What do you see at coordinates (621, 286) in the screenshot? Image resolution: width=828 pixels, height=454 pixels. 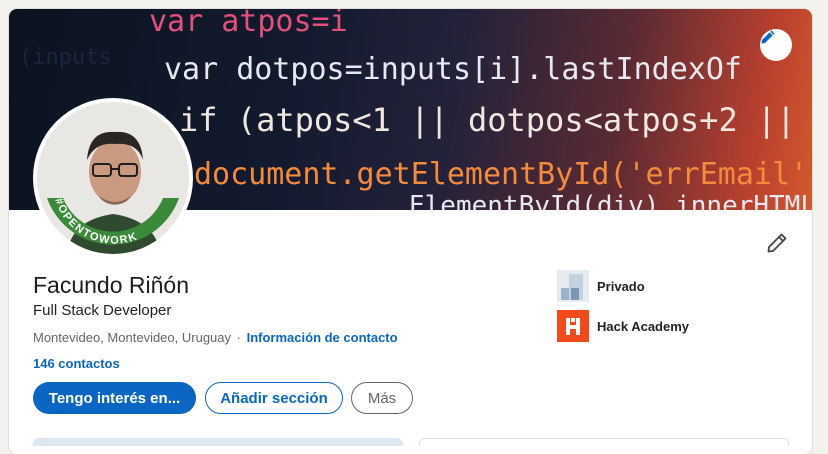 I see `experience-name: Privado` at bounding box center [621, 286].